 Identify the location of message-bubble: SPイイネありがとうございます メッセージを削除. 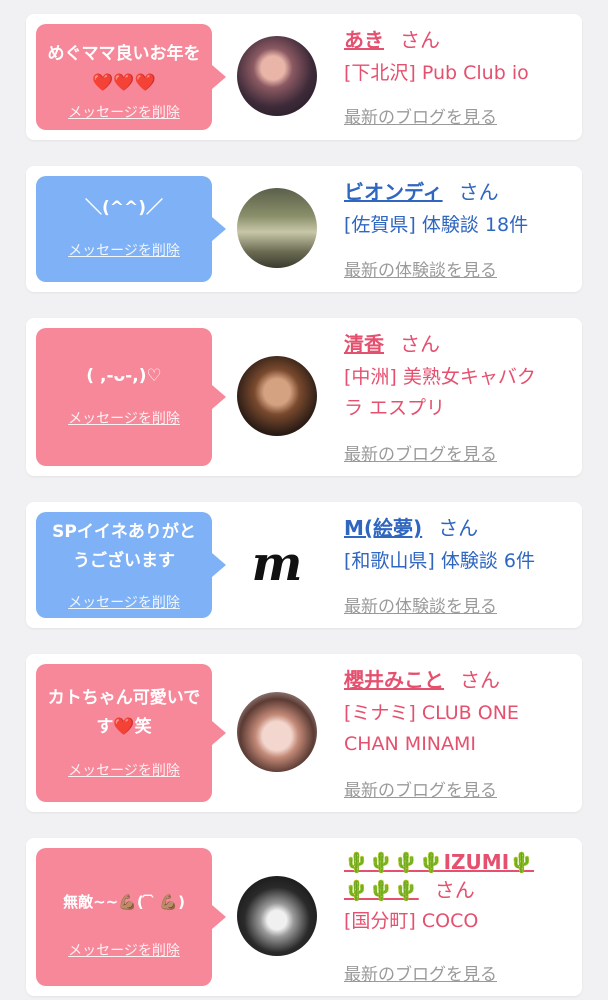
(131, 565).